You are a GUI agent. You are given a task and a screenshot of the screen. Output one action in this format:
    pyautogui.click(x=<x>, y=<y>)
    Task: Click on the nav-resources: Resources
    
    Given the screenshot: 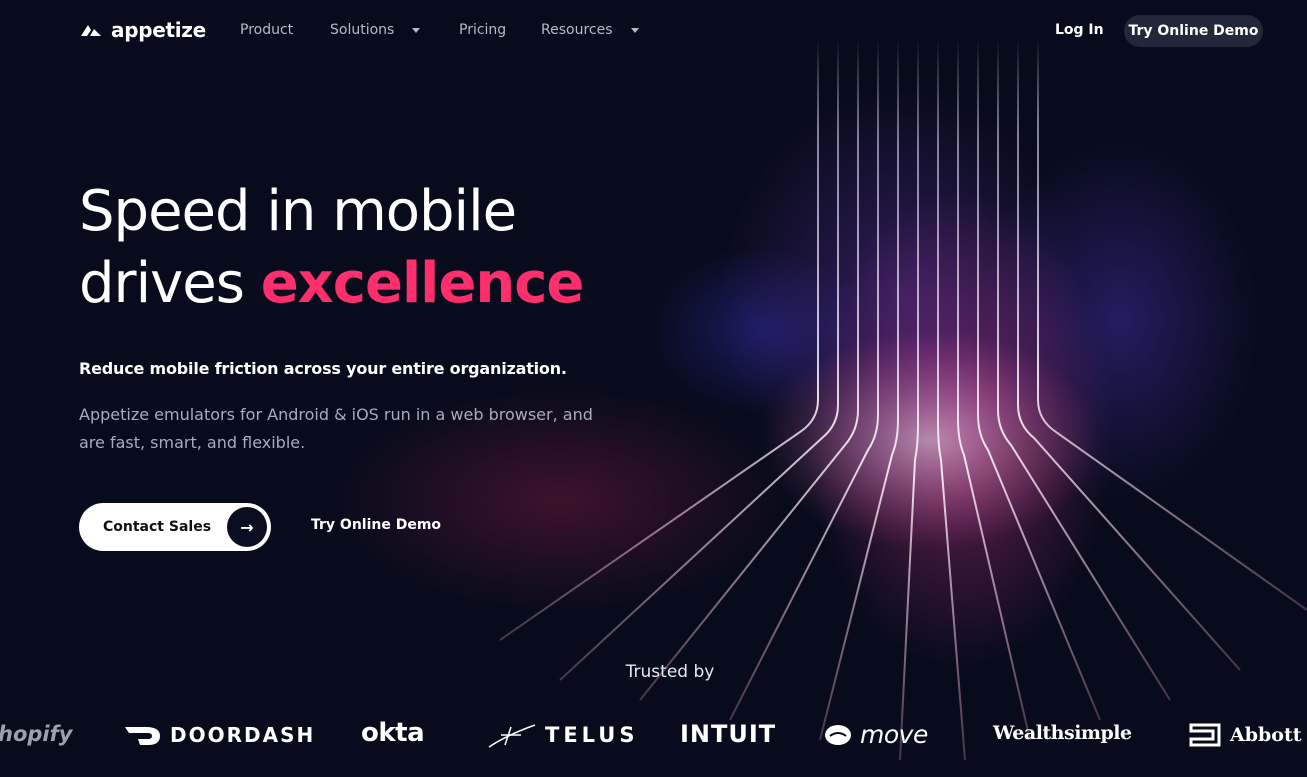 What is the action you would take?
    pyautogui.click(x=590, y=30)
    